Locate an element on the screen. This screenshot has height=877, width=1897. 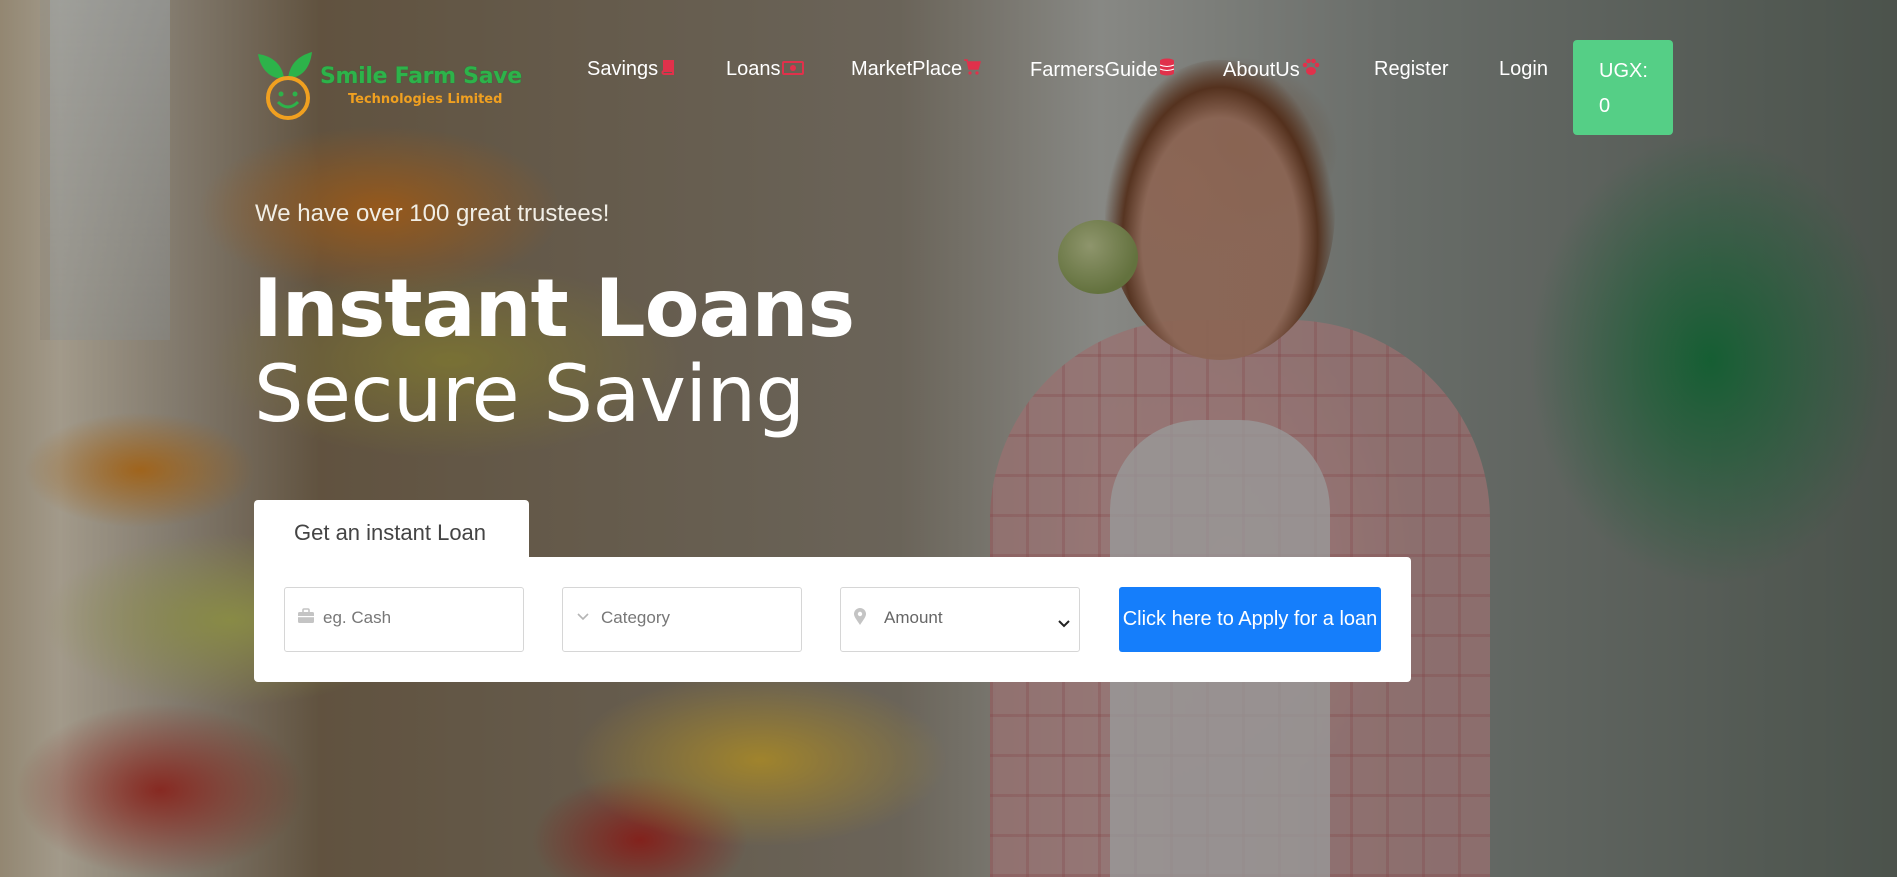
chevron-down-icon is located at coordinates (583, 618).